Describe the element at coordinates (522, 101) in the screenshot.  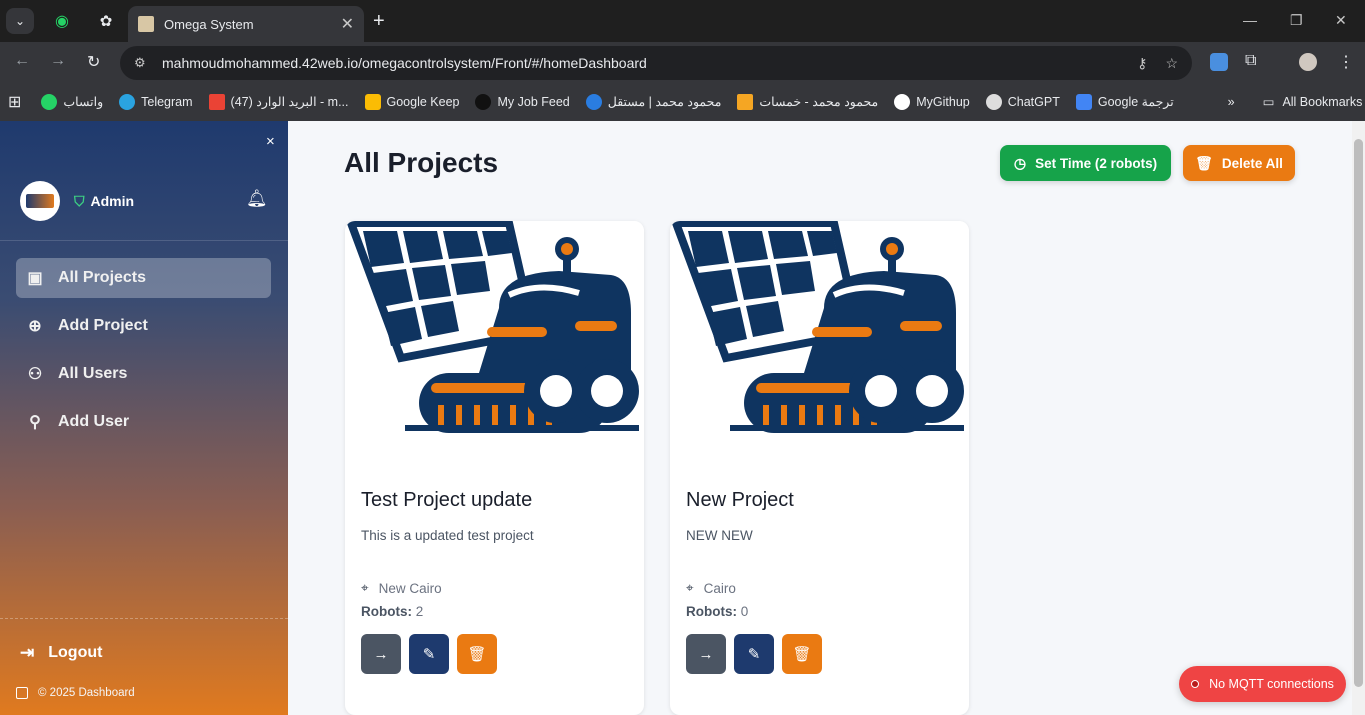
I see `bookmark-item: My Job Feed` at that location.